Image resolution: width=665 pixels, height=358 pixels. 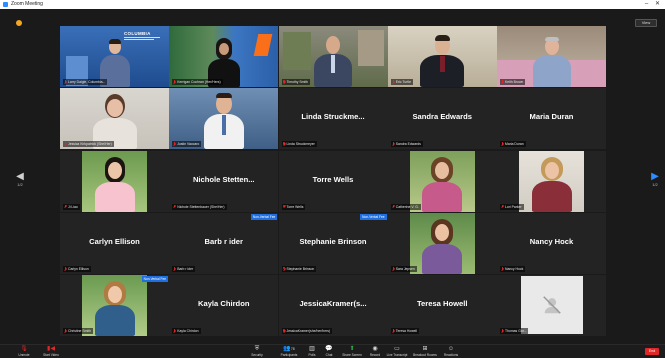 I want to click on security-button: ⛨ Security, so click(x=257, y=351).